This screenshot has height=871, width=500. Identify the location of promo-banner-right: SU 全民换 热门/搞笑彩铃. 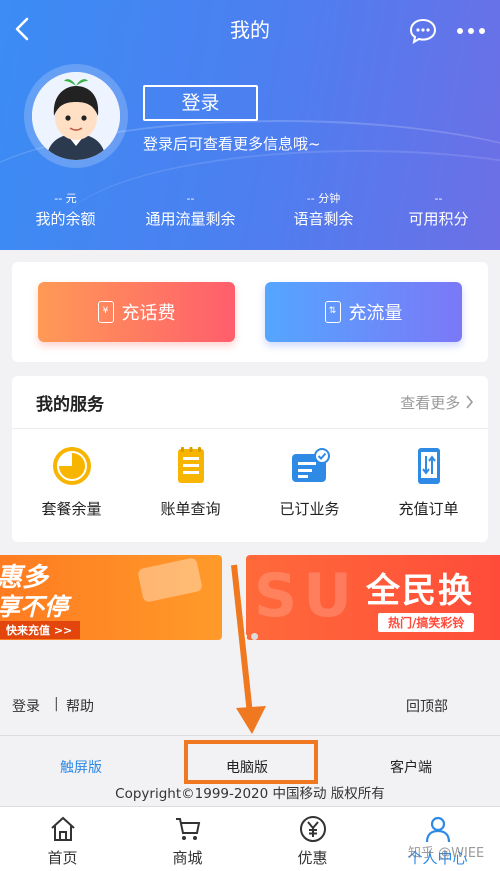
(373, 597).